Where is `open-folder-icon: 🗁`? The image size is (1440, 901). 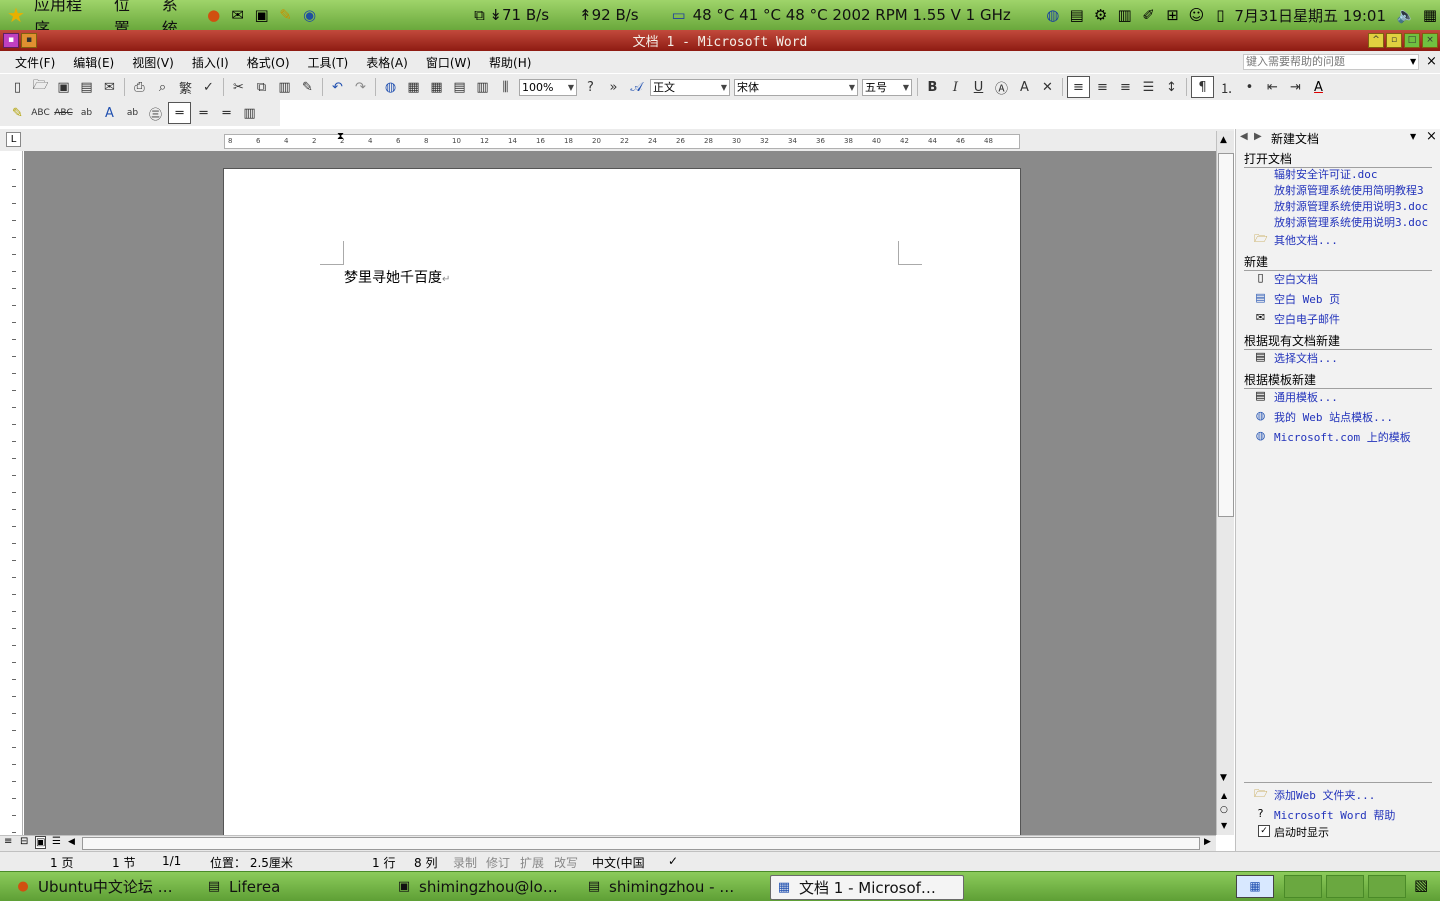 open-folder-icon: 🗁 is located at coordinates (40, 87).